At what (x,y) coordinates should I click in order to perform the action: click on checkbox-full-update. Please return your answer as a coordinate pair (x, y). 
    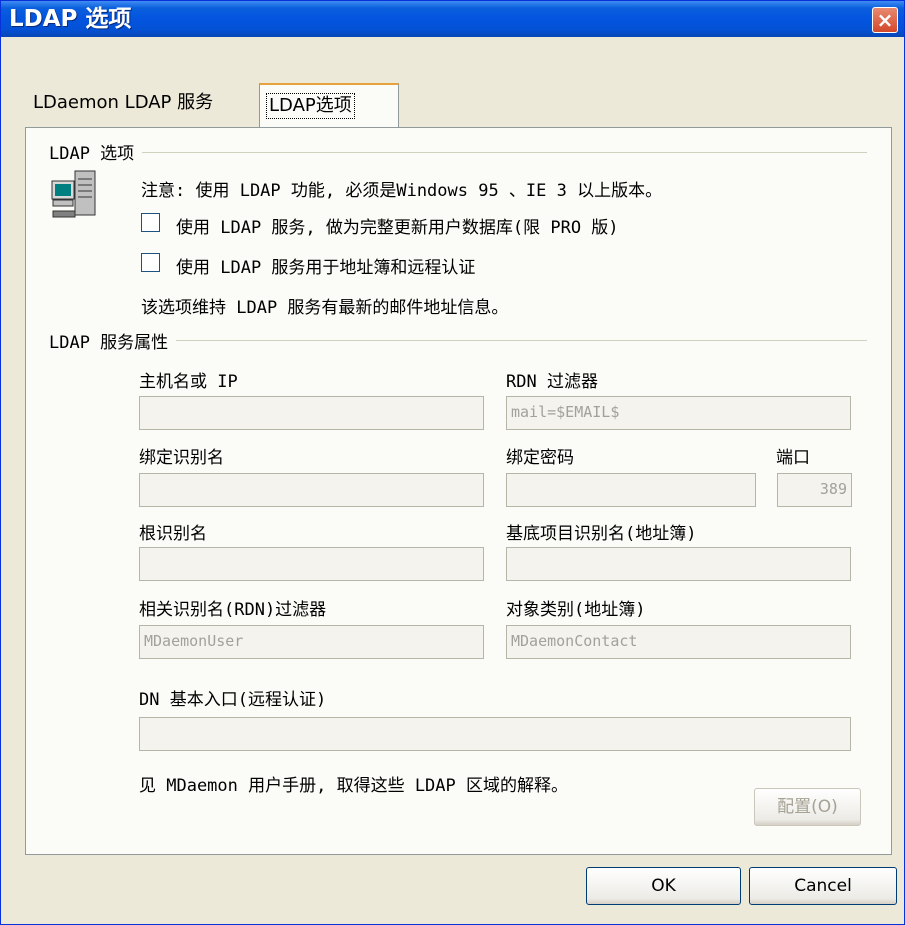
    Looking at the image, I should click on (150, 222).